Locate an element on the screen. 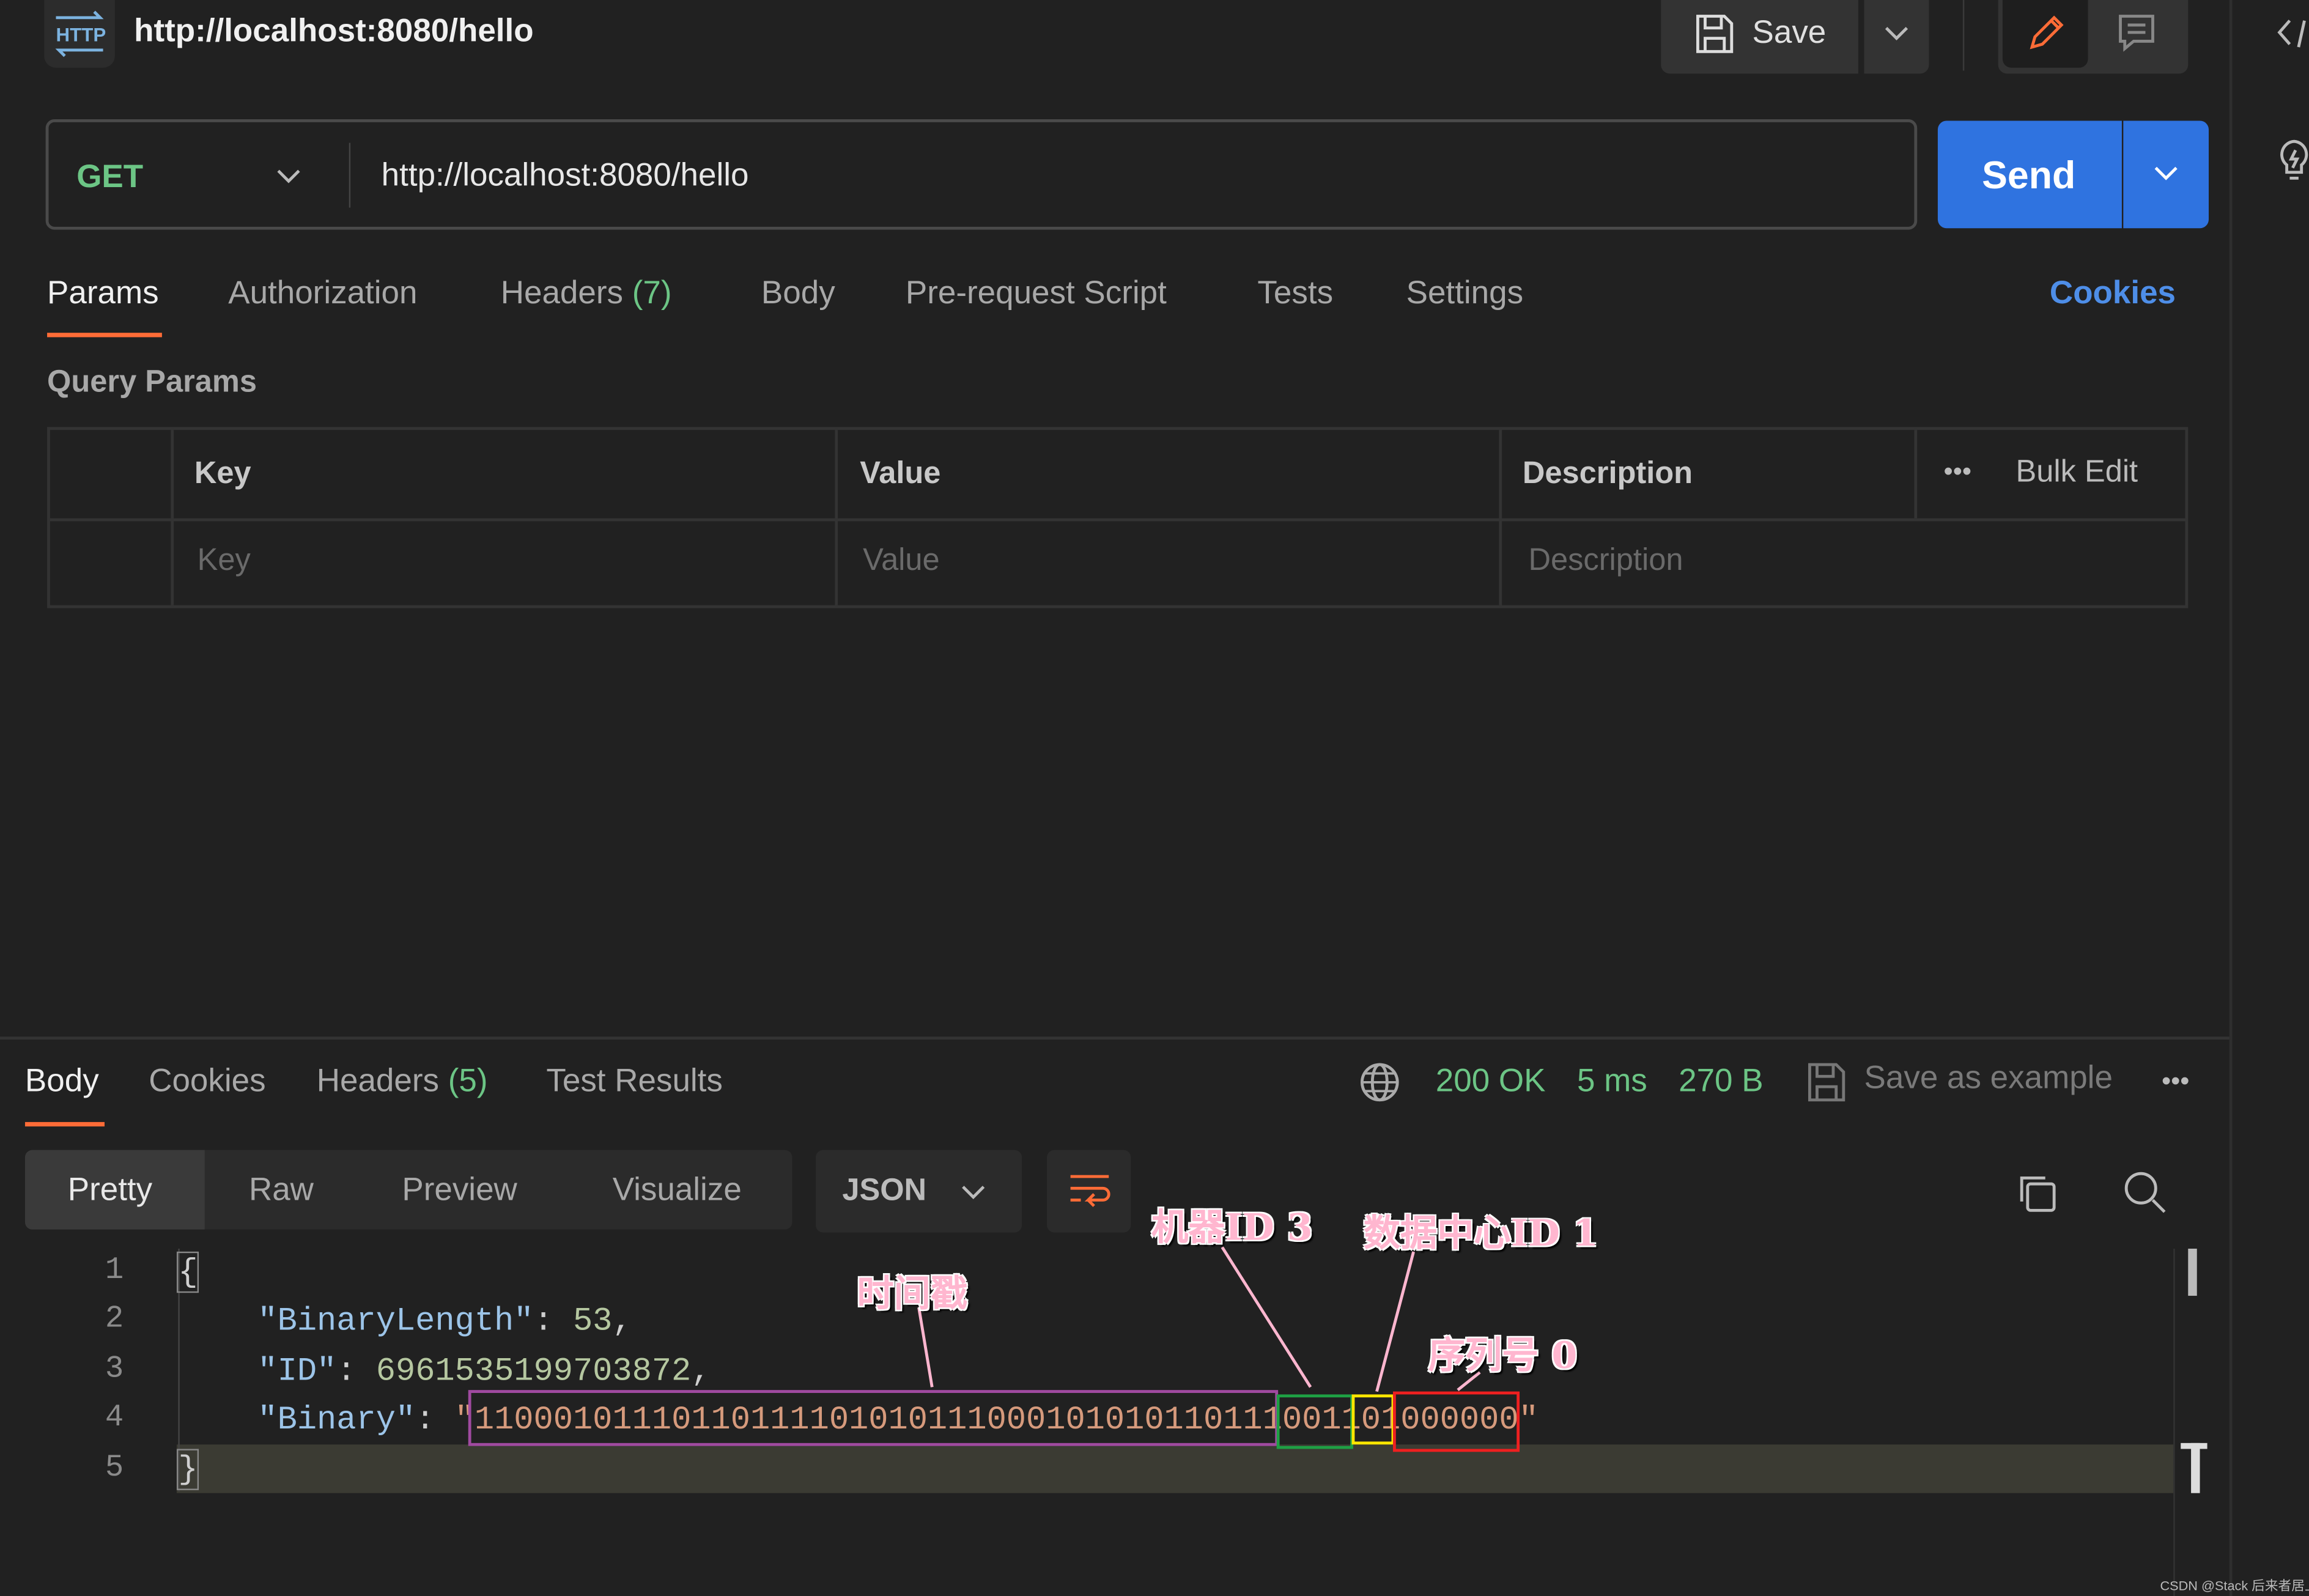 The image size is (2309, 1596). annotation-timestamp: 时间戳 is located at coordinates (912, 1293).